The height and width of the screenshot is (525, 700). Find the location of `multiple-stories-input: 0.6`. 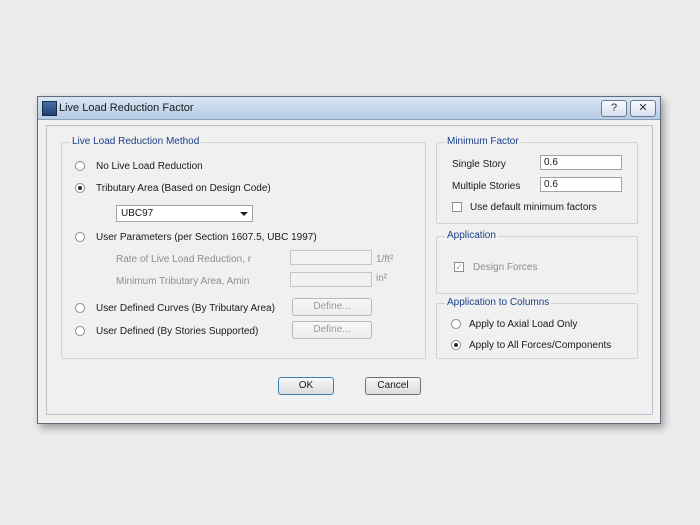

multiple-stories-input: 0.6 is located at coordinates (581, 184).